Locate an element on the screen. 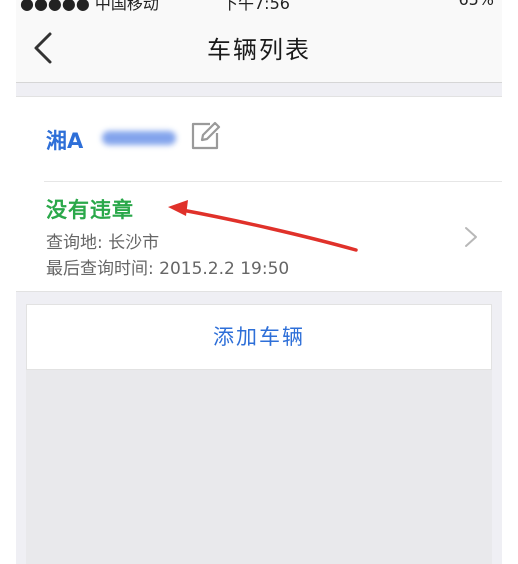  carrier-label: ●●●●● 中国移动 is located at coordinates (89, 6).